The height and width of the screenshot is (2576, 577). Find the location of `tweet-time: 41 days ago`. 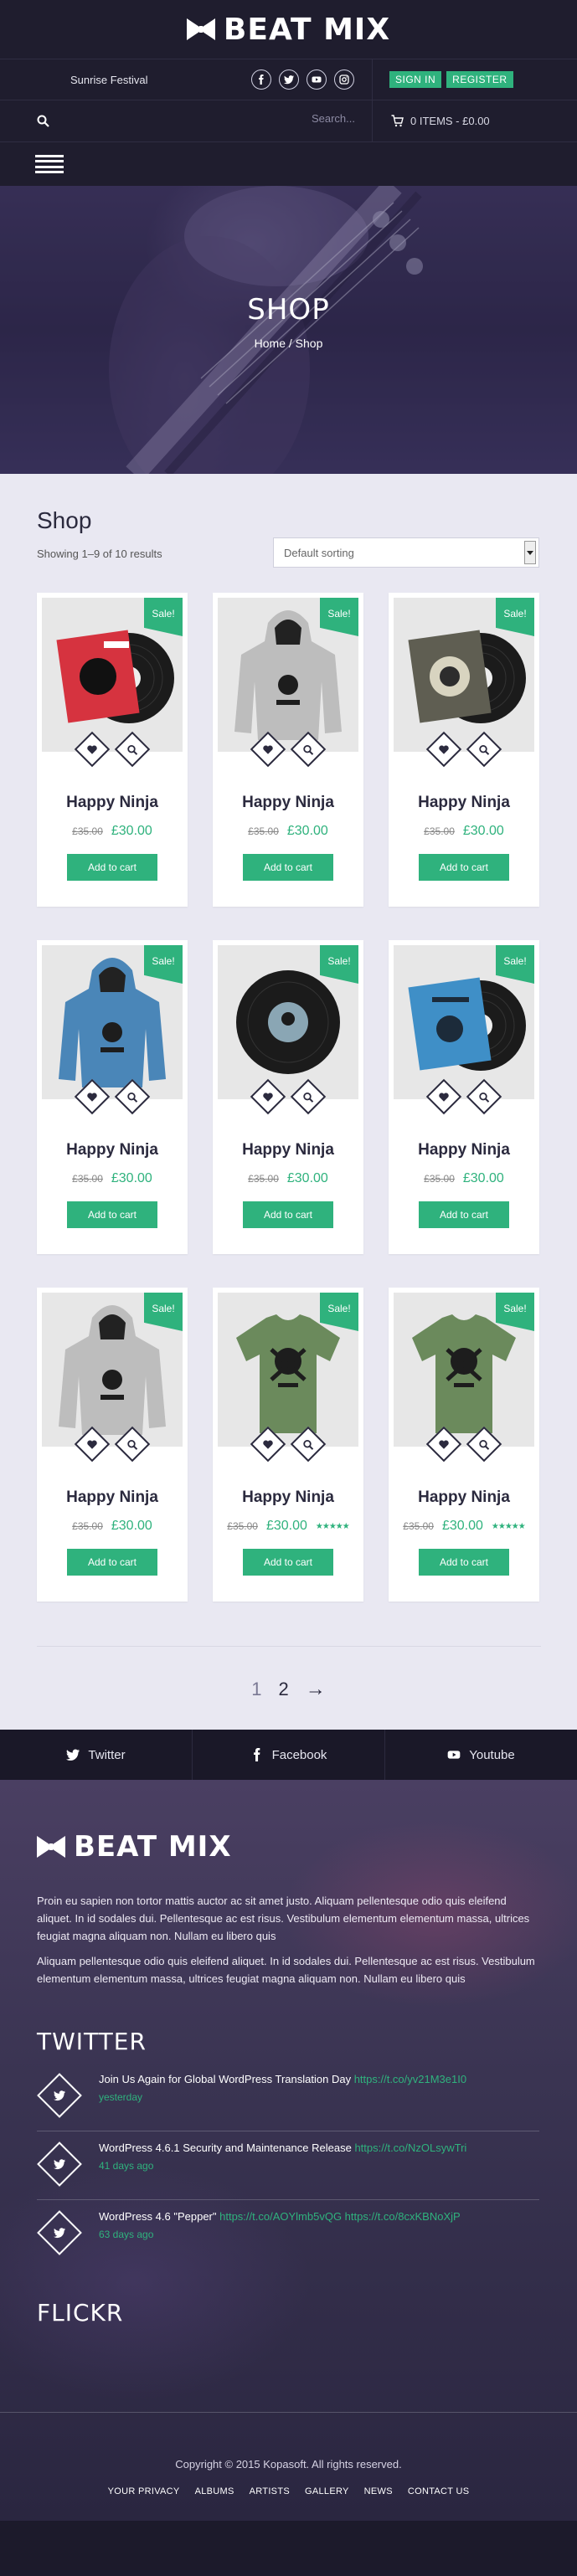

tweet-time: 41 days ago is located at coordinates (126, 2166).